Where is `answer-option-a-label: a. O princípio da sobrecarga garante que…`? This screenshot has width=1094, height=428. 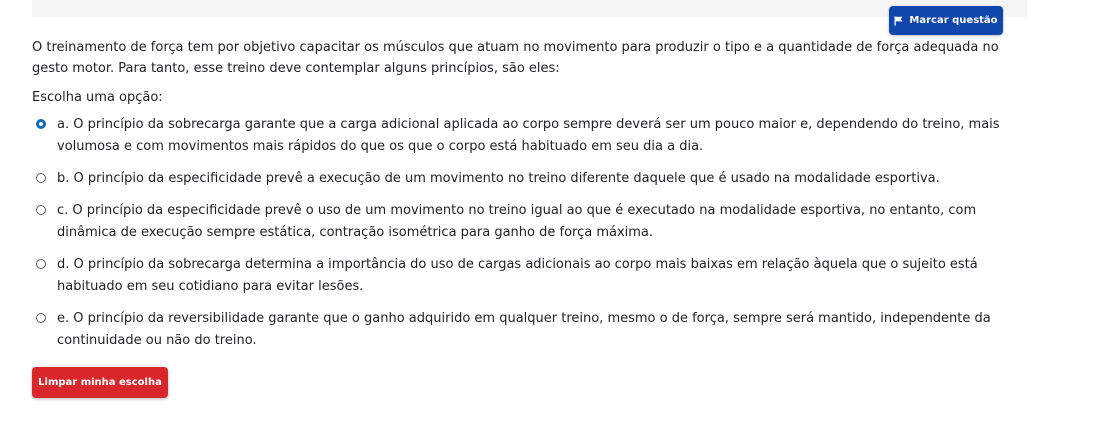 answer-option-a-label: a. O princípio da sobrecarga garante que… is located at coordinates (539, 136).